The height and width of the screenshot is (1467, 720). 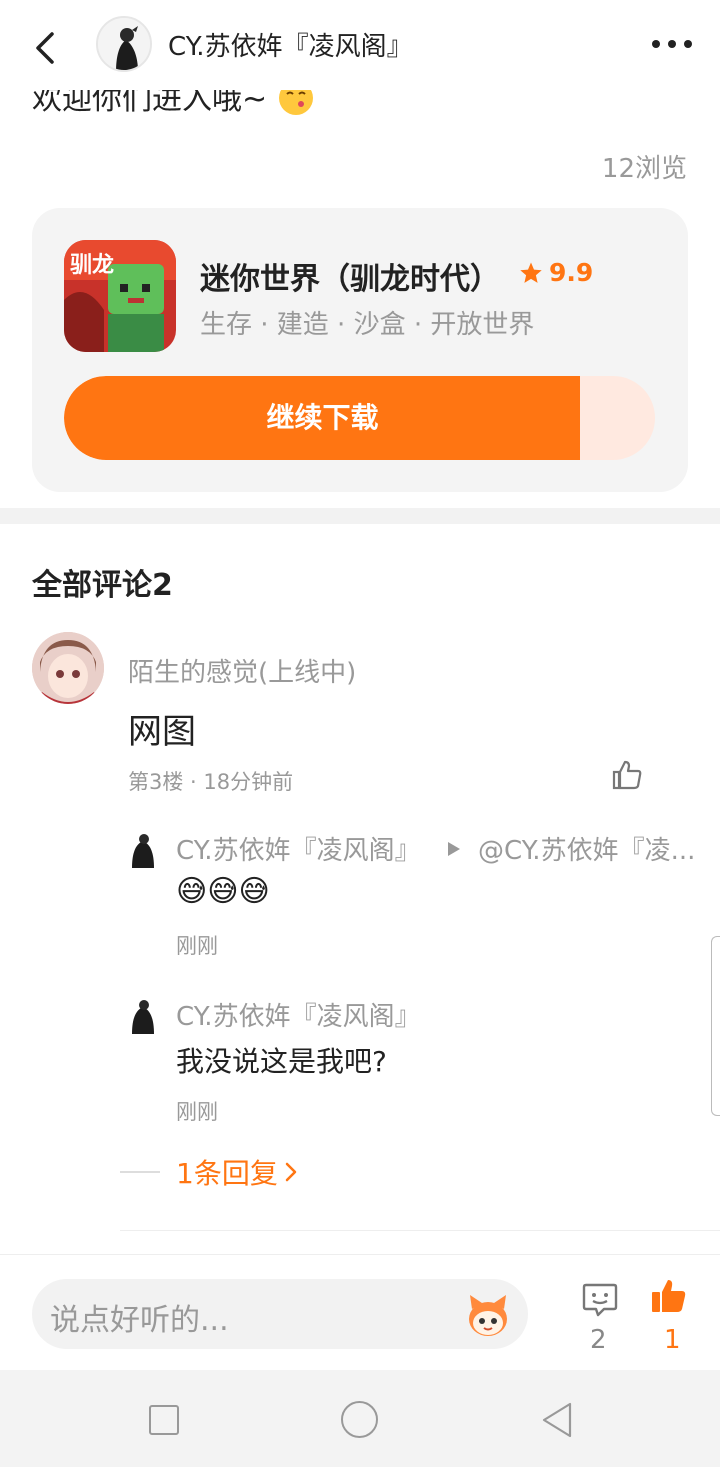 What do you see at coordinates (672, 1340) in the screenshot?
I see `like-count: 1` at bounding box center [672, 1340].